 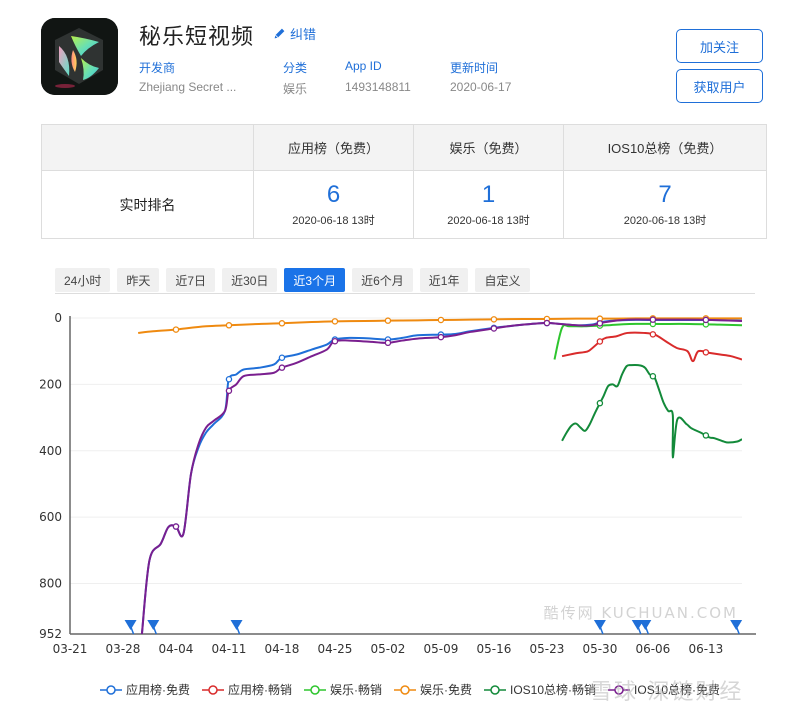 I want to click on meta-app-id-label: App ID, so click(x=363, y=66).